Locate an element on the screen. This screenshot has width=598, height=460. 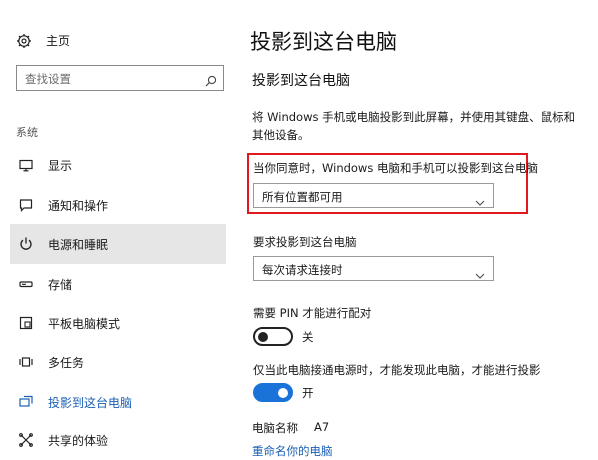
sidebar-item-label: 通知和操作 is located at coordinates (78, 205).